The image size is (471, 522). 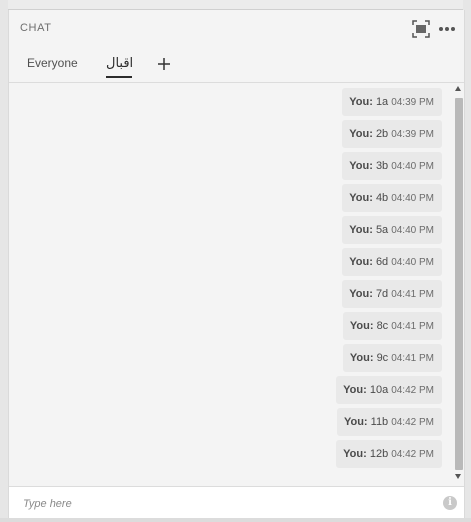 What do you see at coordinates (235, 5) in the screenshot?
I see `top-strip` at bounding box center [235, 5].